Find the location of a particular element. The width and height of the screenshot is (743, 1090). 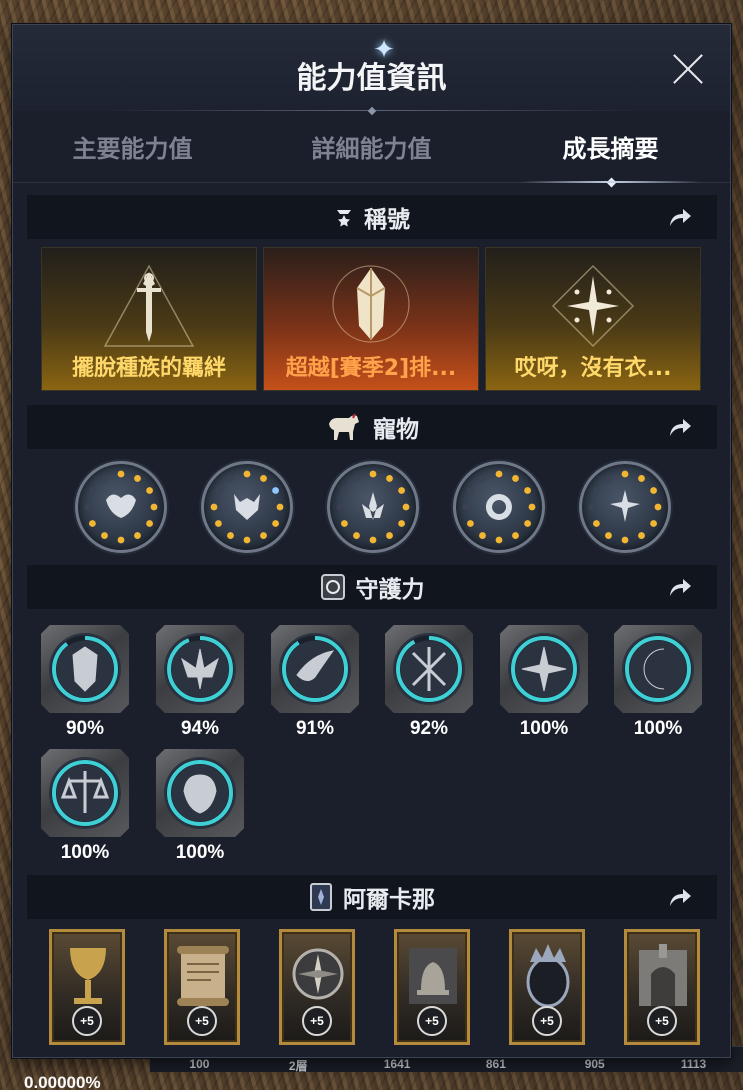

arcana-card-icon is located at coordinates (321, 897).